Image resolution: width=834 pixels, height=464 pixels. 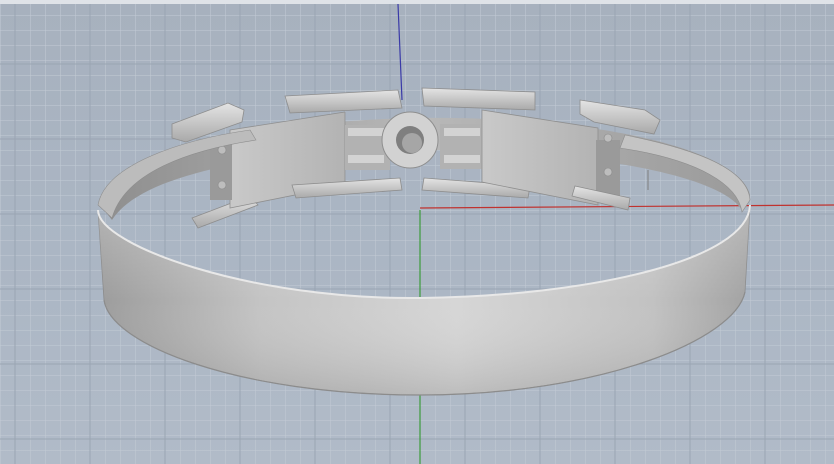 I want to click on center-hub-hole-inner, so click(x=412, y=143).